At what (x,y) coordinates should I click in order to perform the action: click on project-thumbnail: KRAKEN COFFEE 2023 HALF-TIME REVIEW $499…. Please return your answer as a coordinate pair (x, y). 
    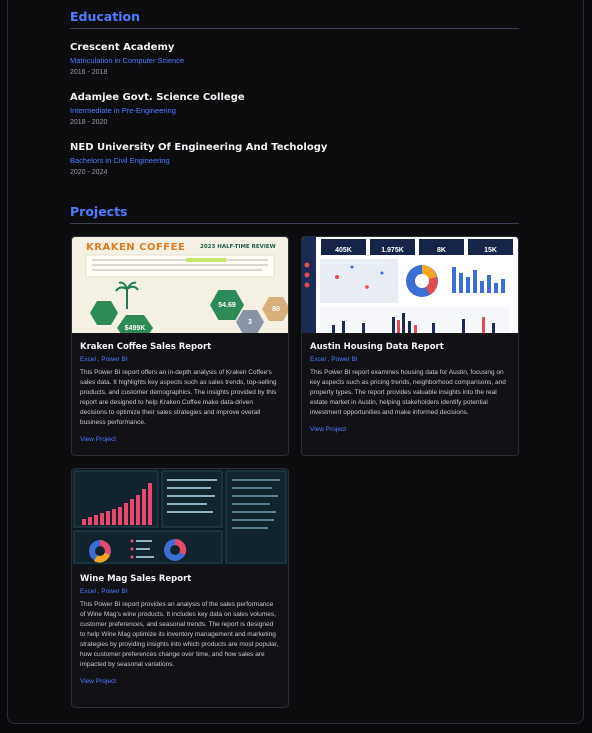
    Looking at the image, I should click on (180, 285).